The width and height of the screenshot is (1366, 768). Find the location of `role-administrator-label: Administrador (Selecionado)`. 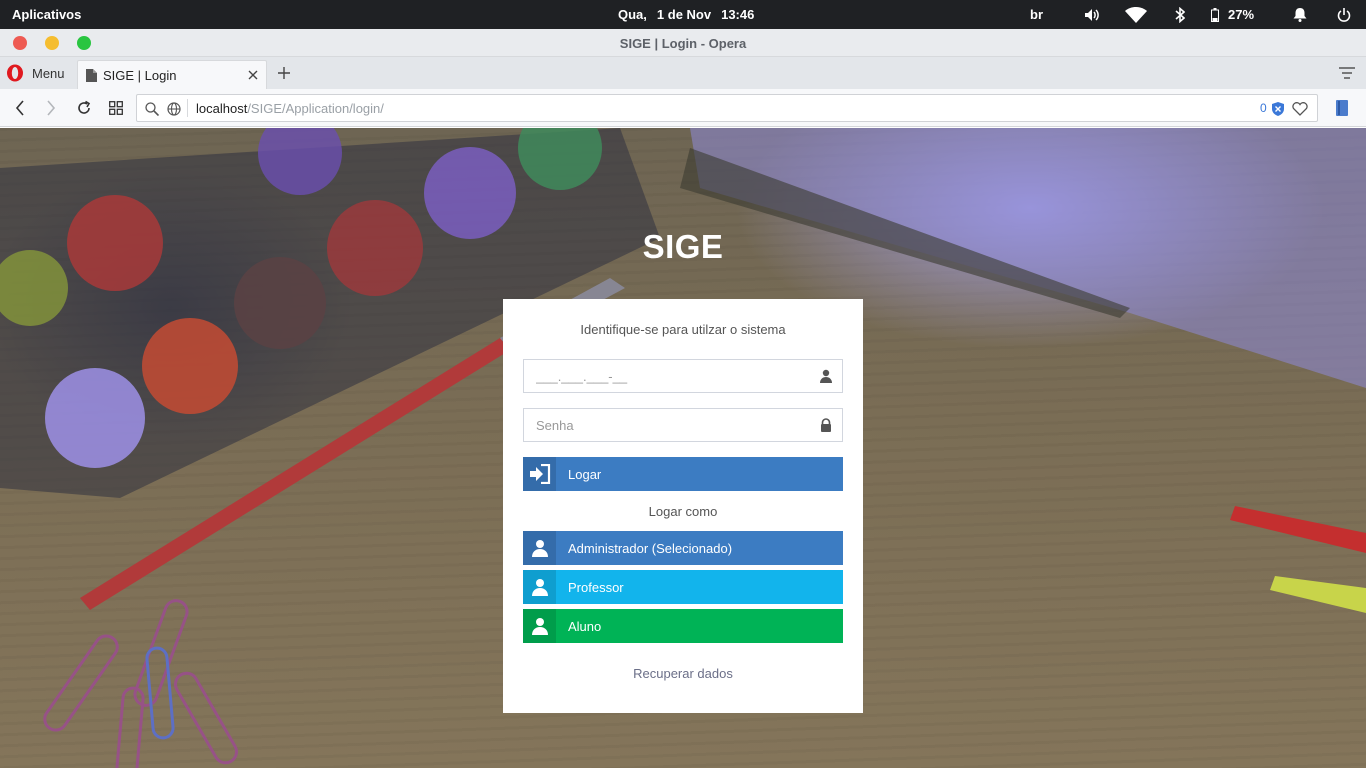

role-administrator-label: Administrador (Selecionado) is located at coordinates (650, 548).